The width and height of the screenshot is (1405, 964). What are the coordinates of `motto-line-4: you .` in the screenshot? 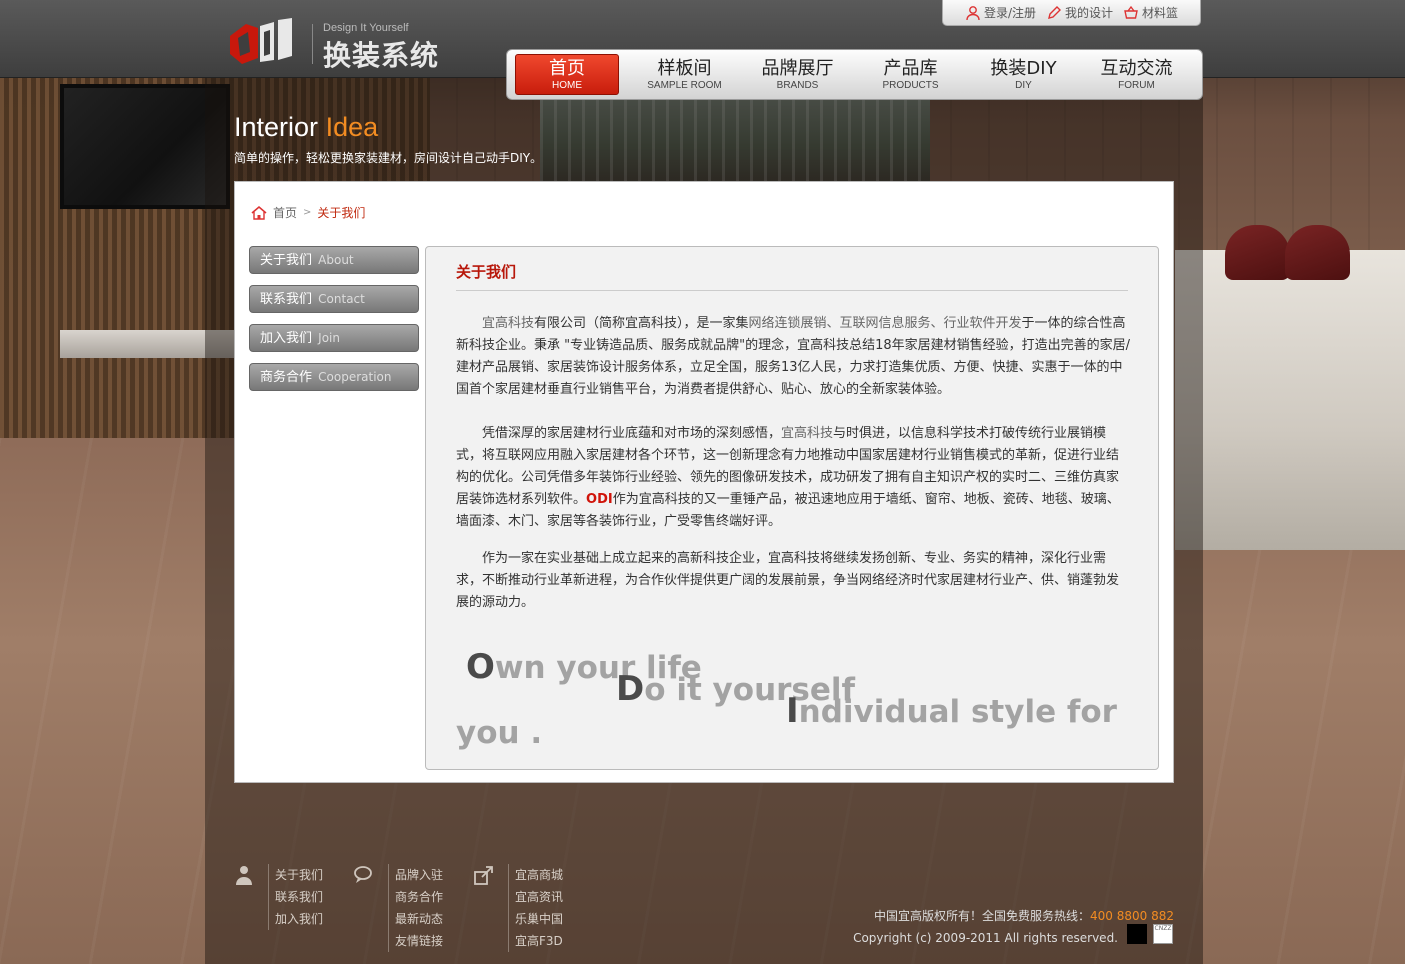 It's located at (499, 733).